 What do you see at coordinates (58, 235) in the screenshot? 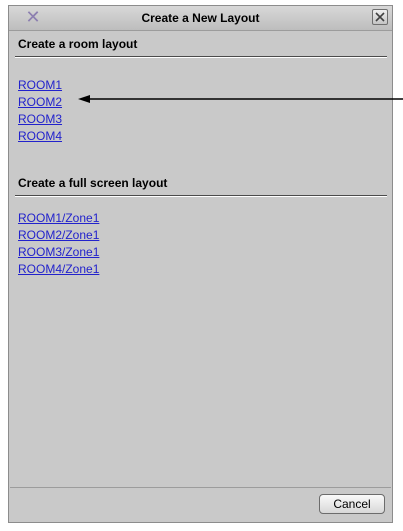
I see `zone-link-2: ROOM2/Zone1` at bounding box center [58, 235].